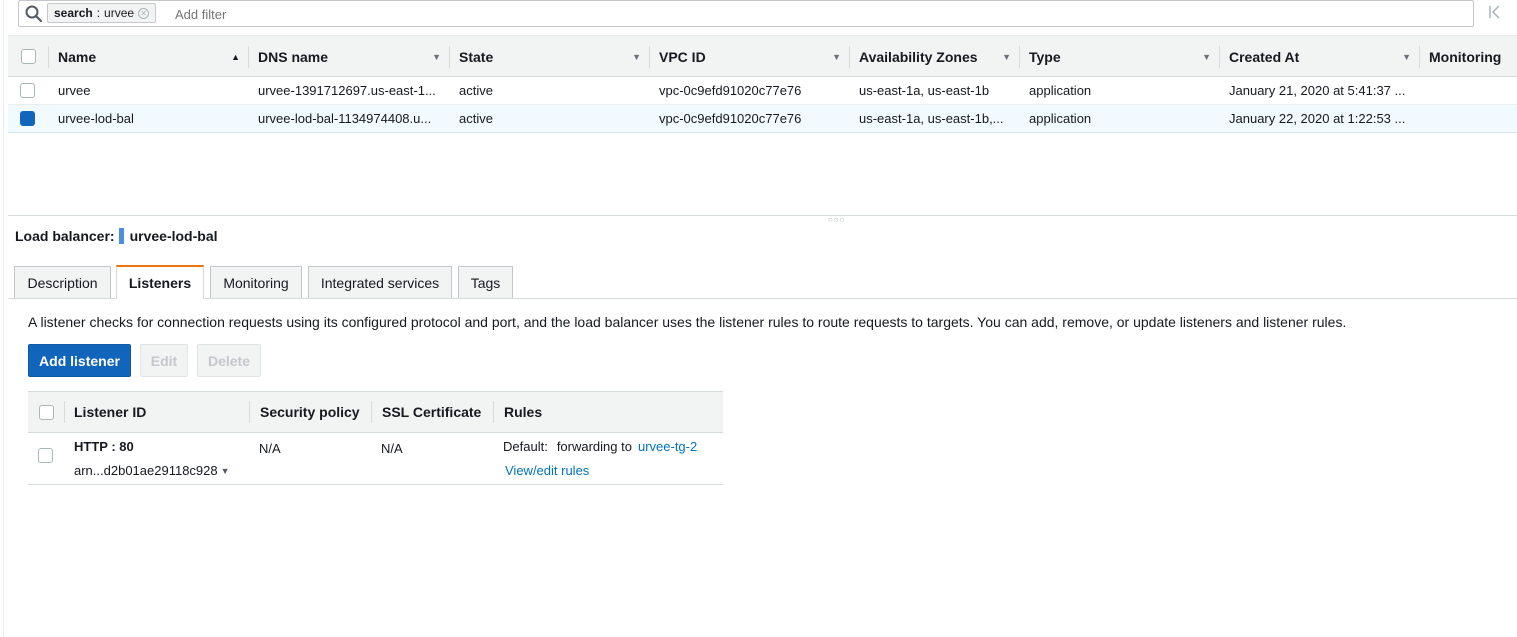 This screenshot has width=1517, height=637. What do you see at coordinates (160, 282) in the screenshot?
I see `tab-listeners: Listeners` at bounding box center [160, 282].